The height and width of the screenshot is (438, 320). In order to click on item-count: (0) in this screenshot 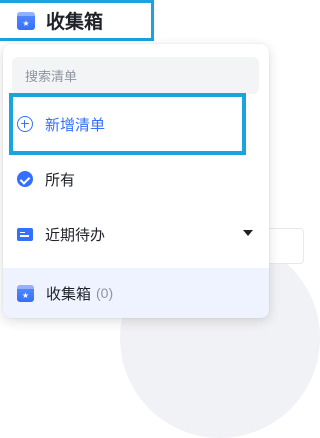, I will do `click(105, 293)`.